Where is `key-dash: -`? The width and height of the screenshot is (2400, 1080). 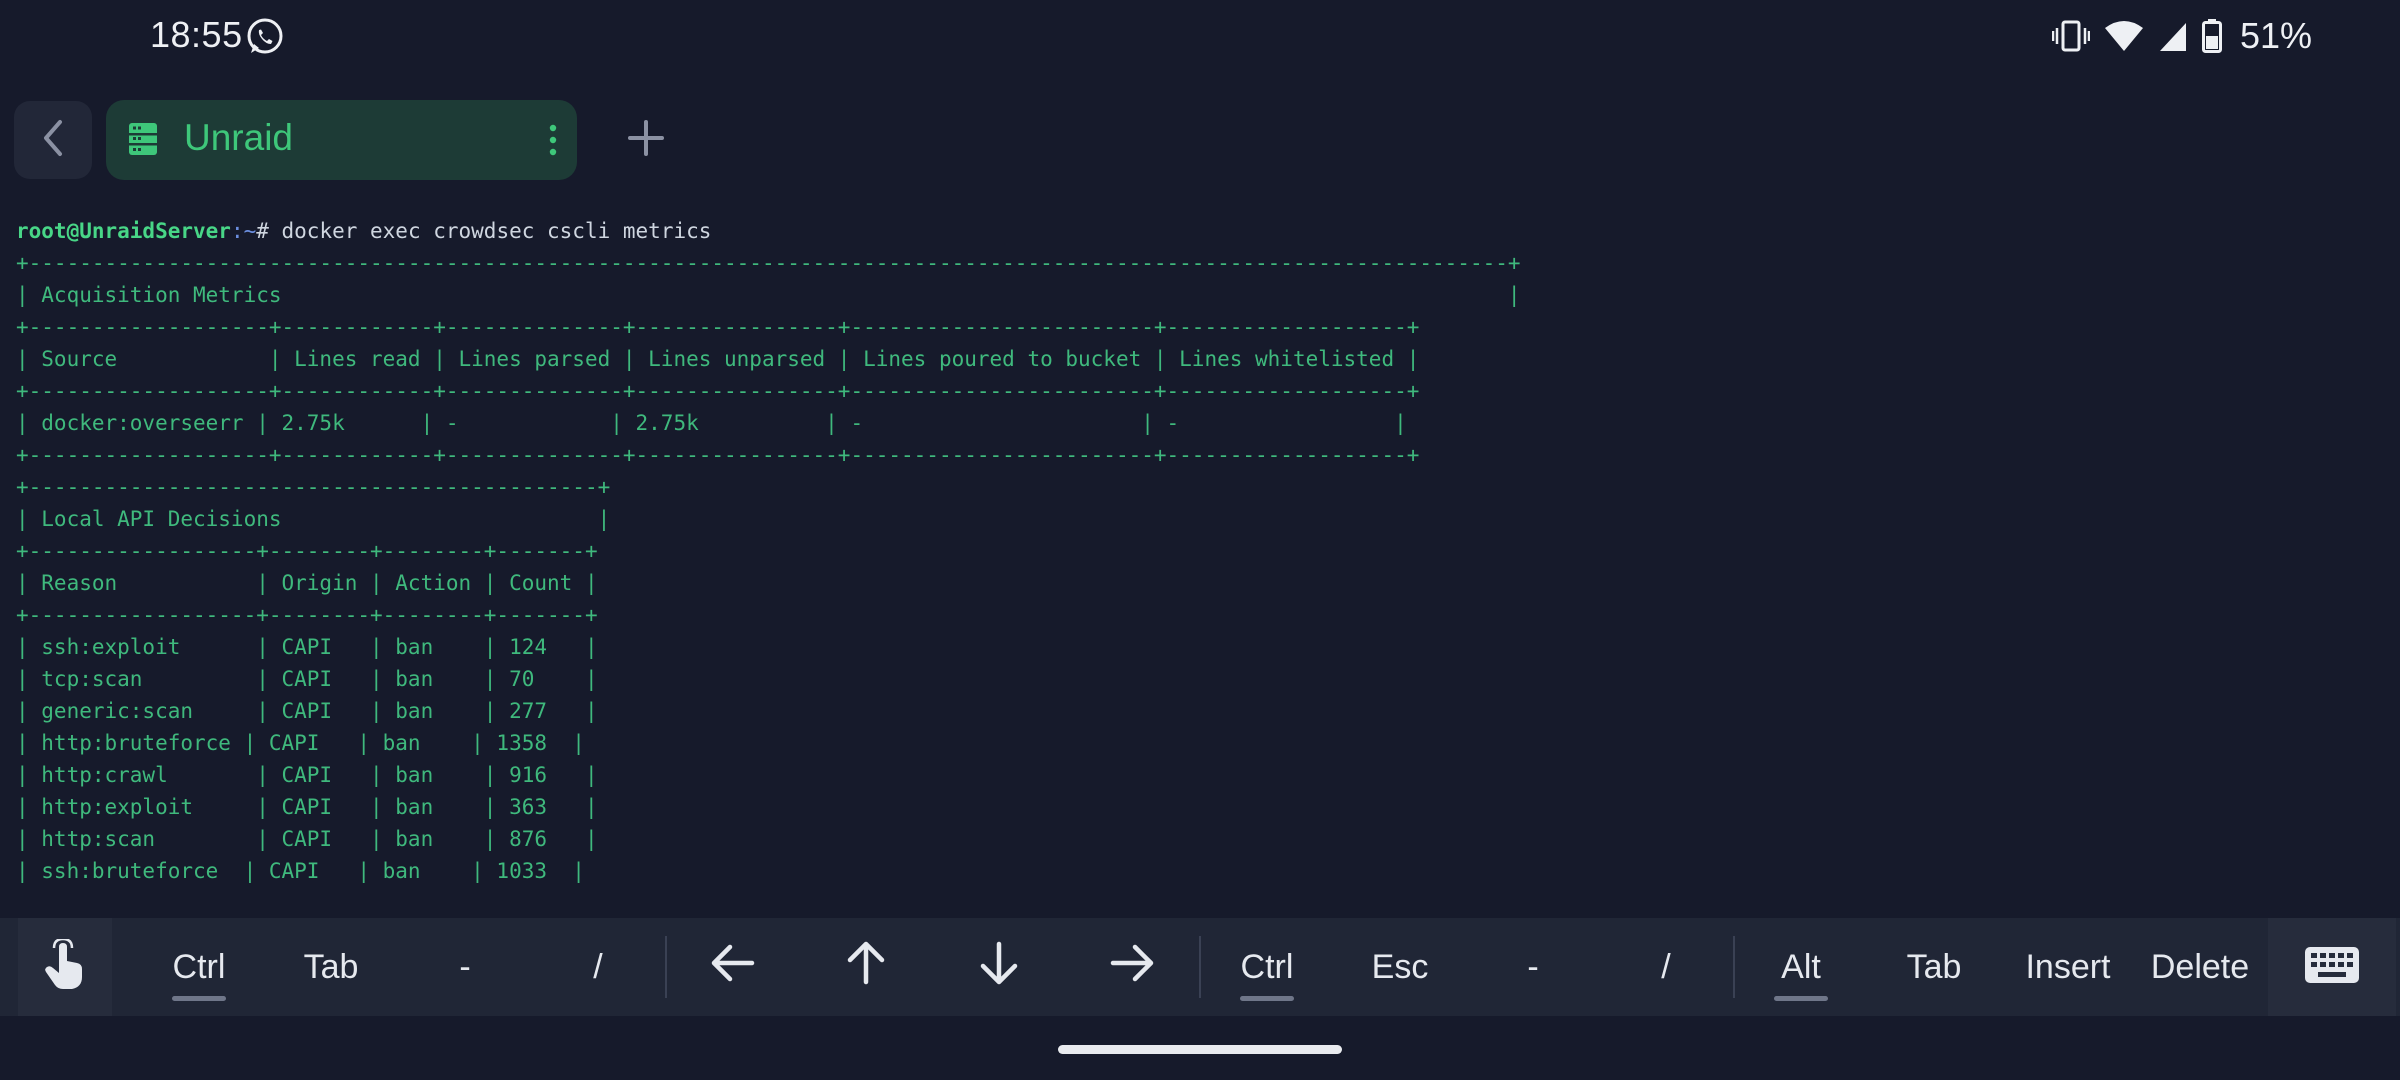
key-dash: - is located at coordinates (465, 967).